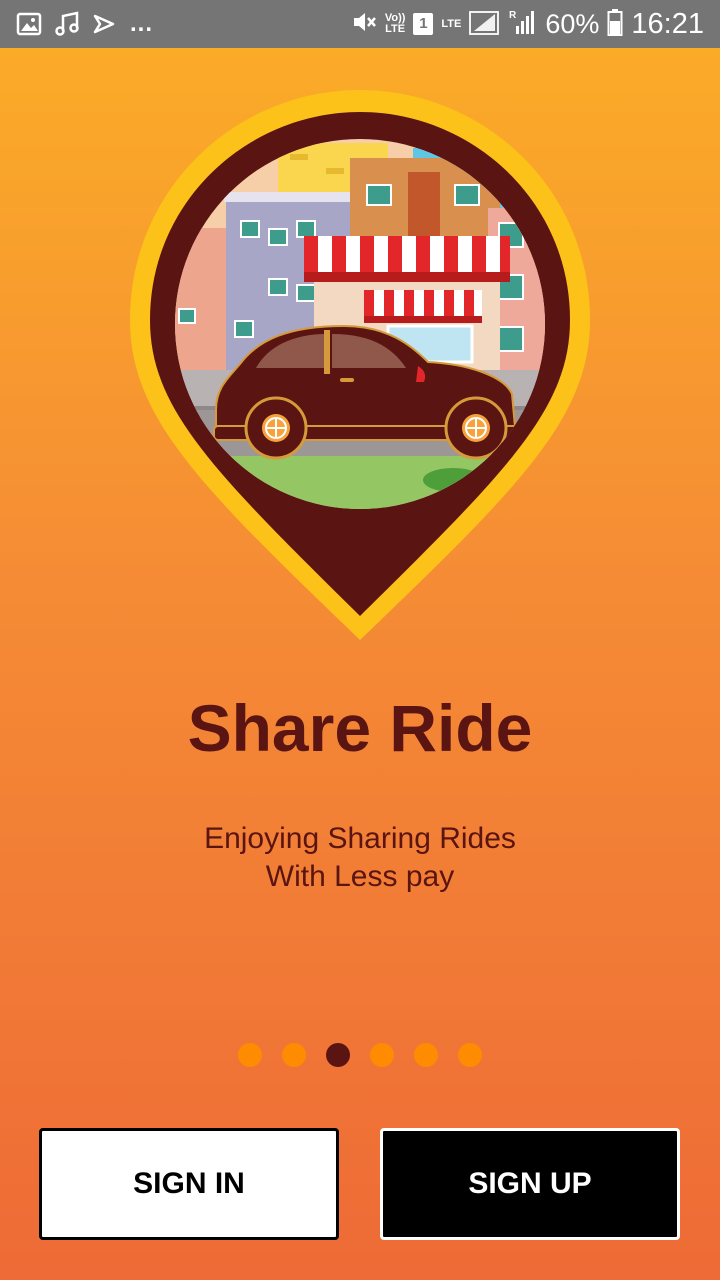 This screenshot has height=1280, width=720. I want to click on system-icons: Vo)) LTE 1 LTE R R 60% 16:21, so click(527, 24).